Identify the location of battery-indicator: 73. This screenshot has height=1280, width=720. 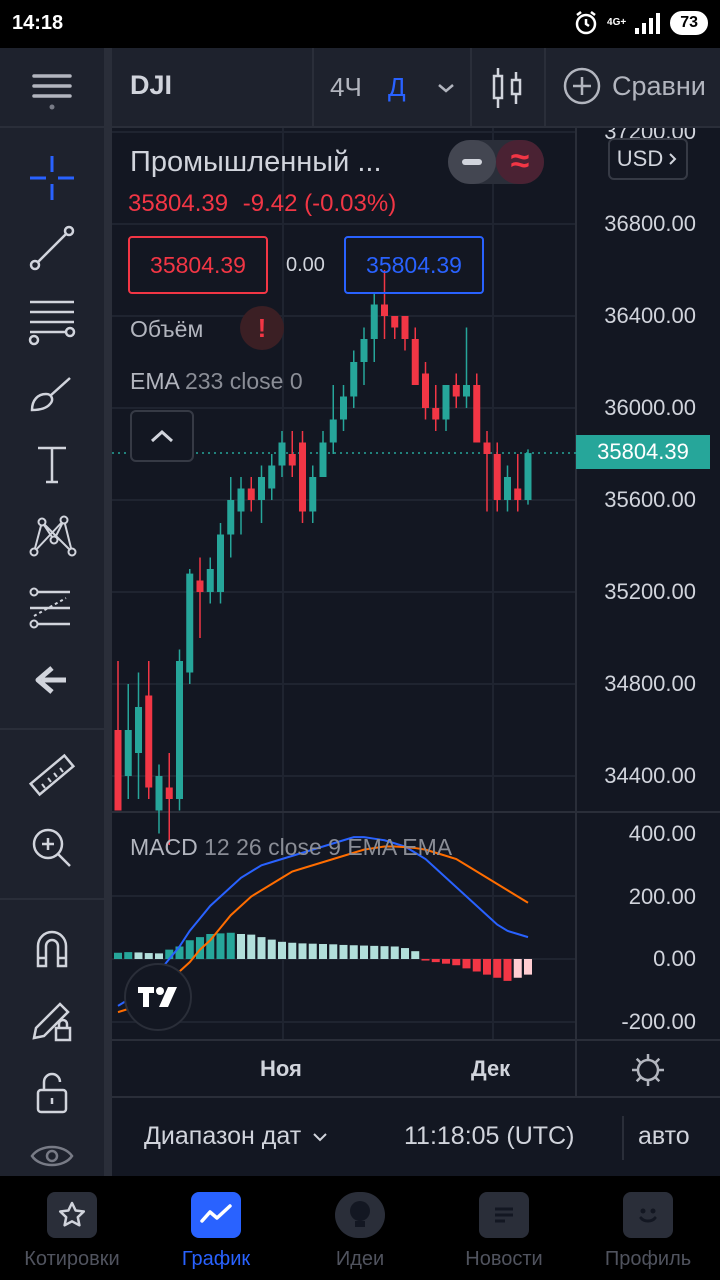
(689, 23).